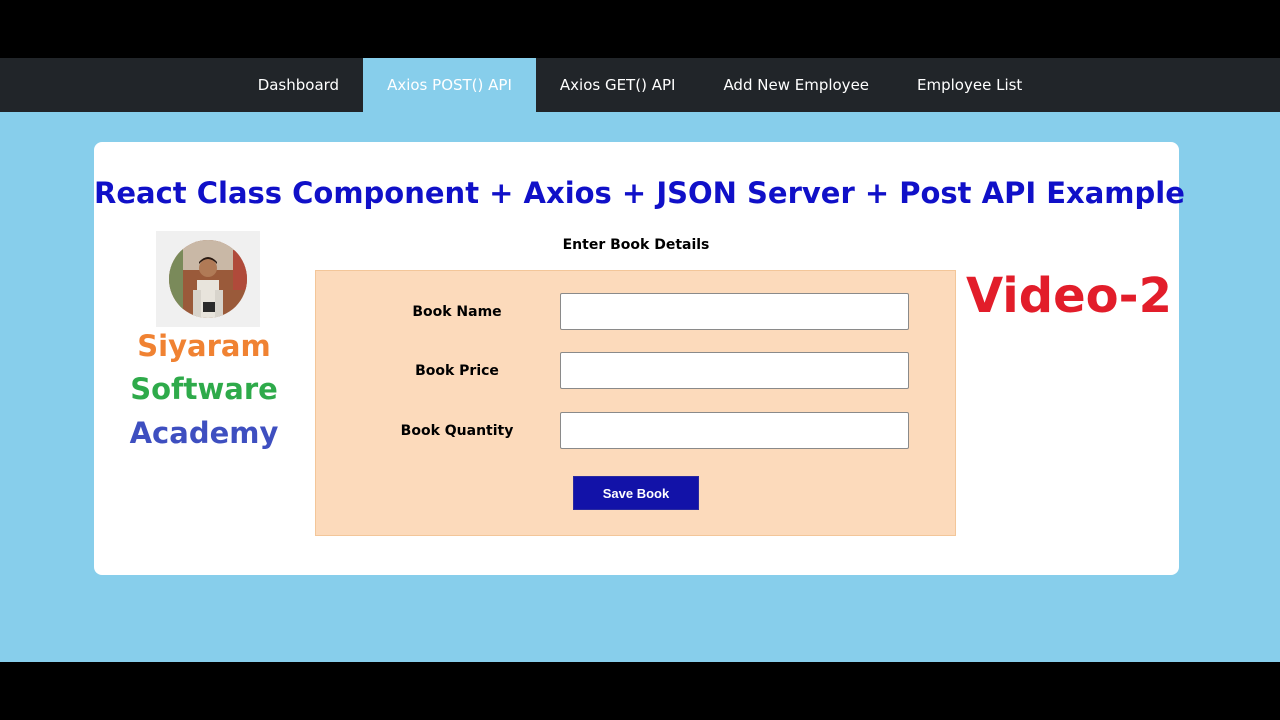 The height and width of the screenshot is (720, 1280). What do you see at coordinates (796, 85) in the screenshot?
I see `nav-item-add-new-employee: Add New Employee` at bounding box center [796, 85].